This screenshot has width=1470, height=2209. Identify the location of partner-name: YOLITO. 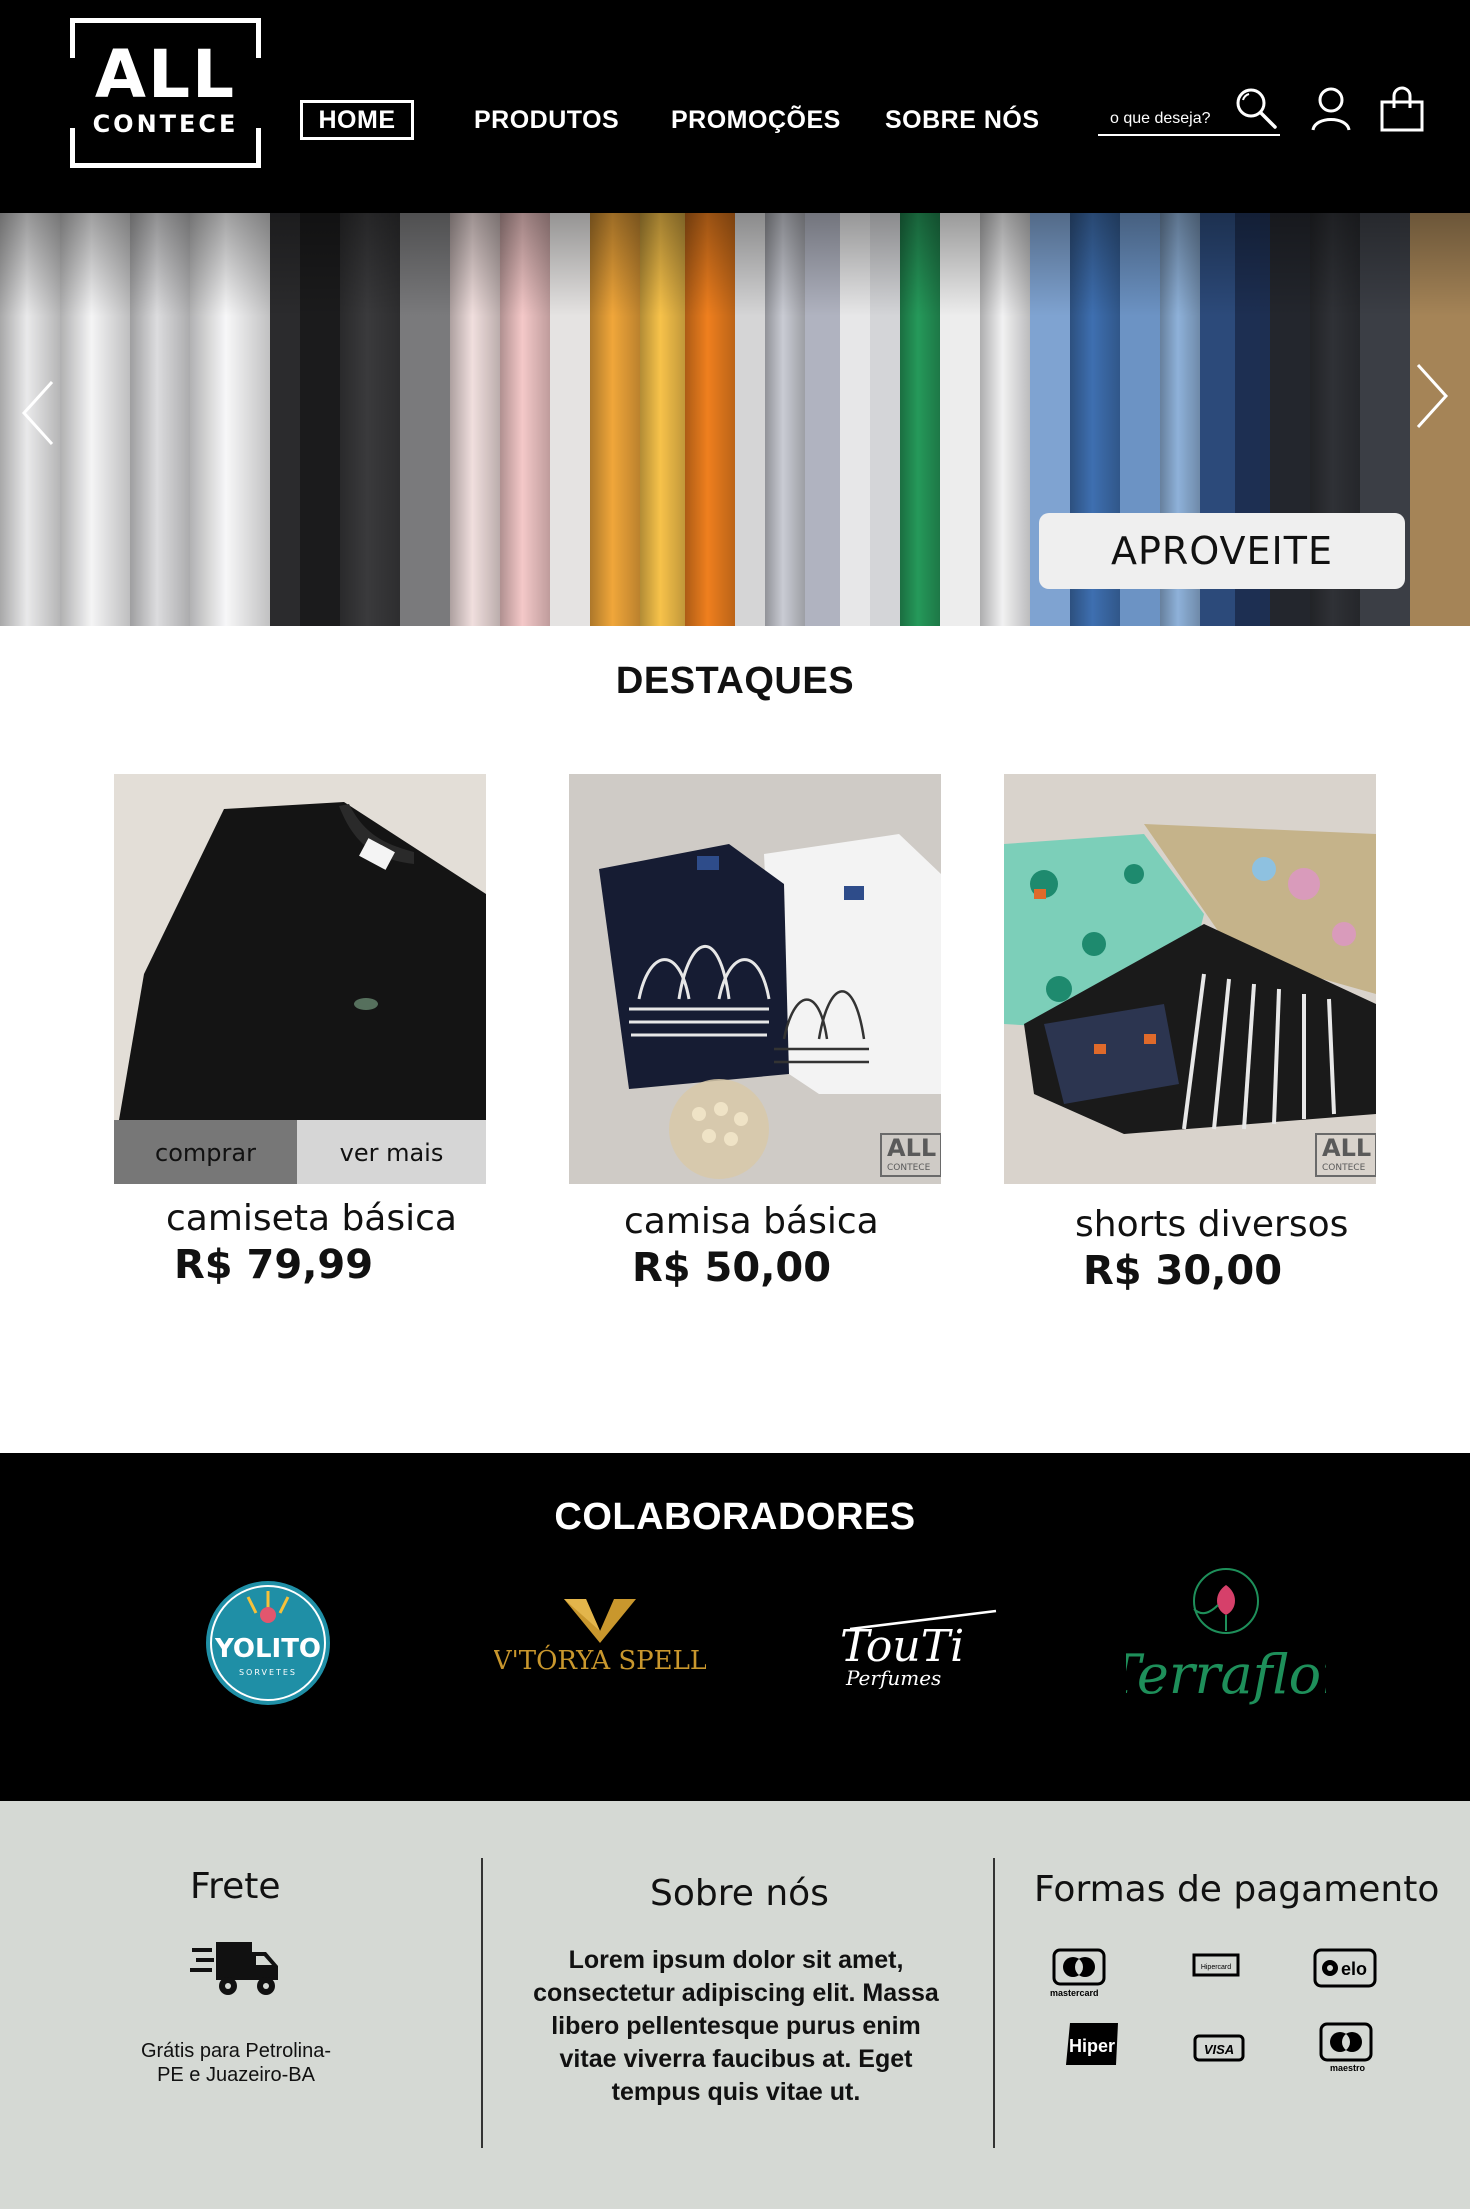
(267, 1649).